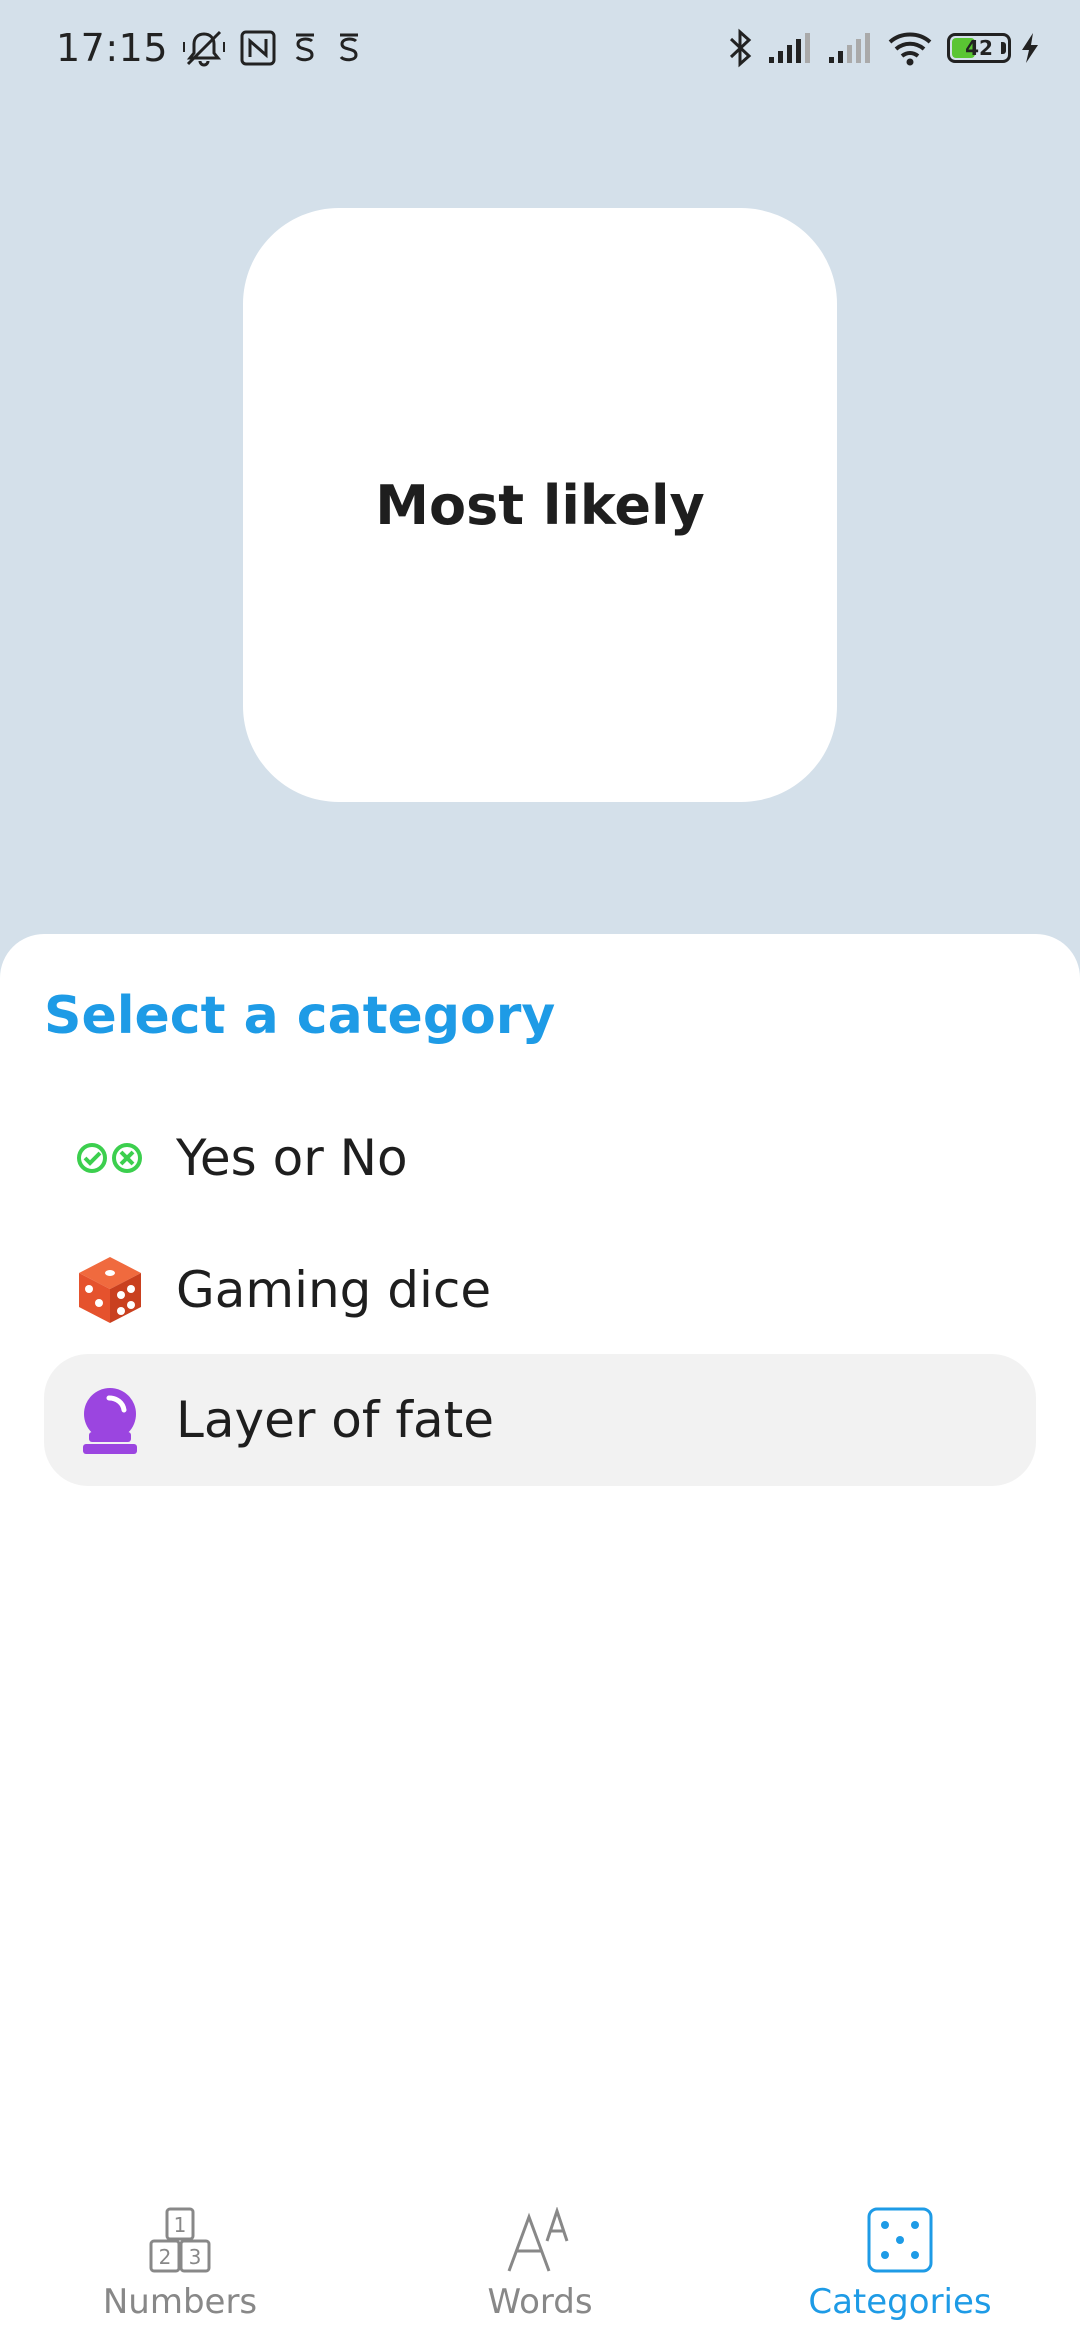  What do you see at coordinates (910, 48) in the screenshot?
I see `wifi-icon` at bounding box center [910, 48].